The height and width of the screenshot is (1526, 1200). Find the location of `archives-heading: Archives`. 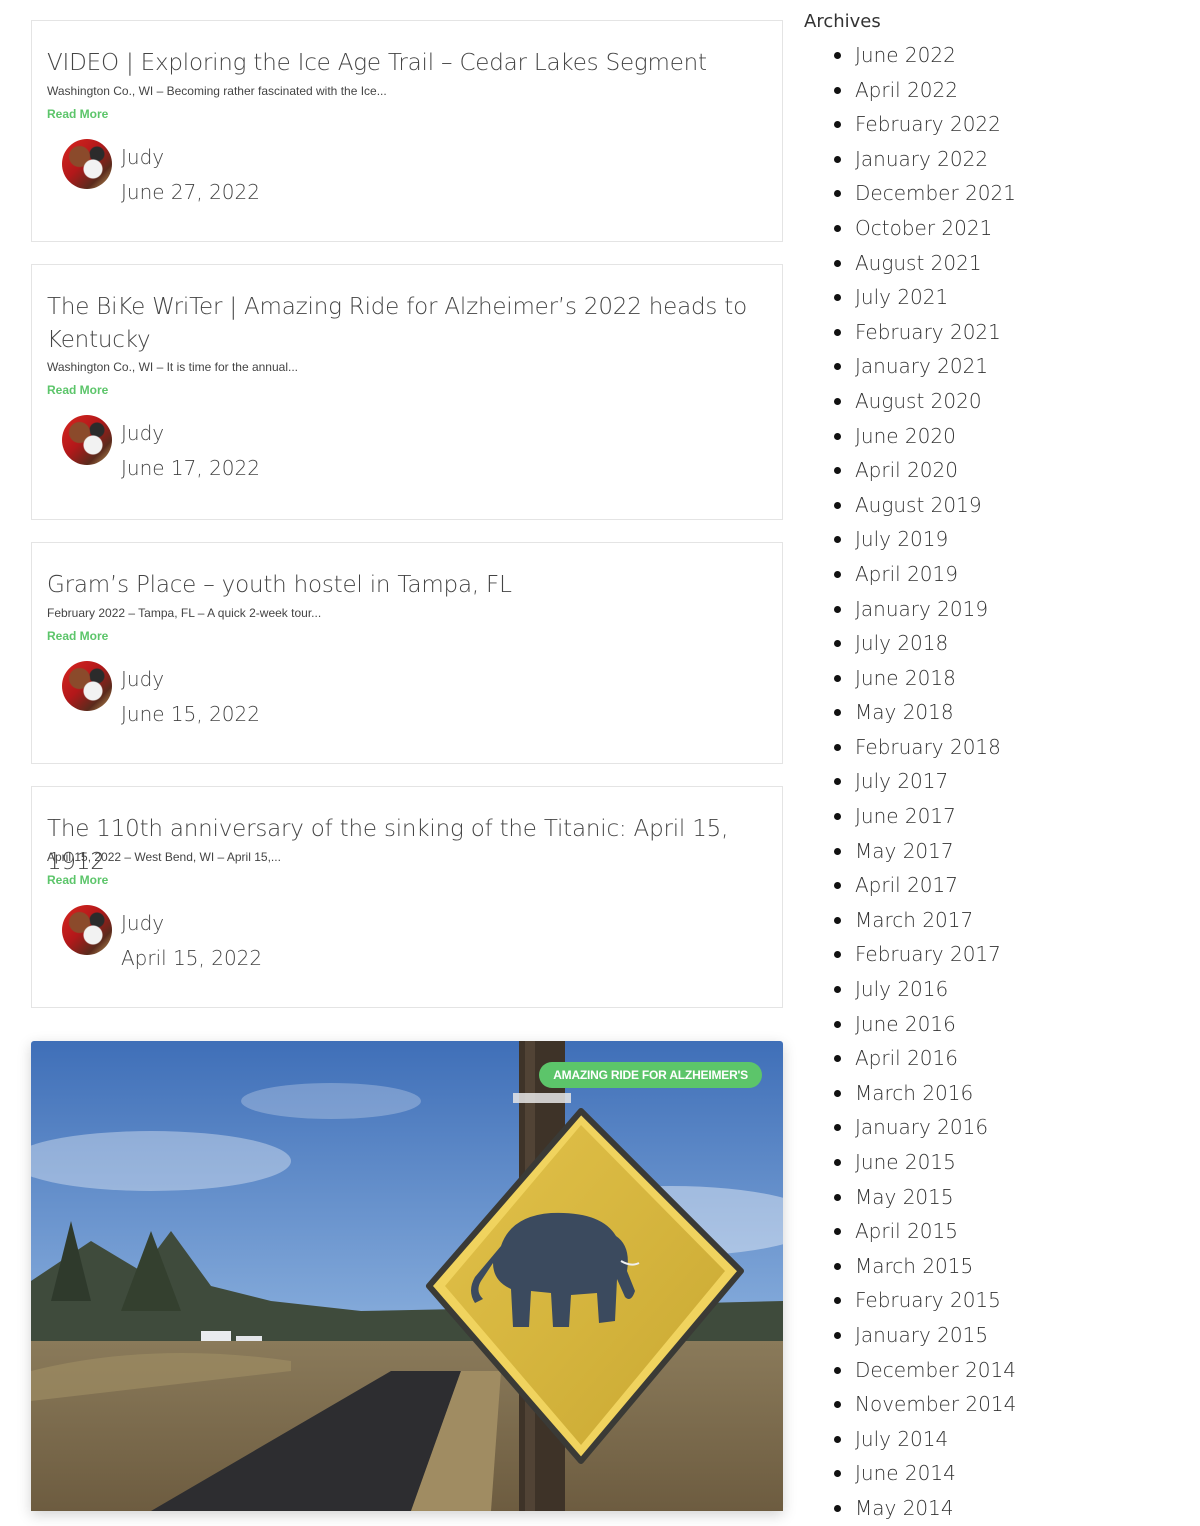

archives-heading: Archives is located at coordinates (842, 21).